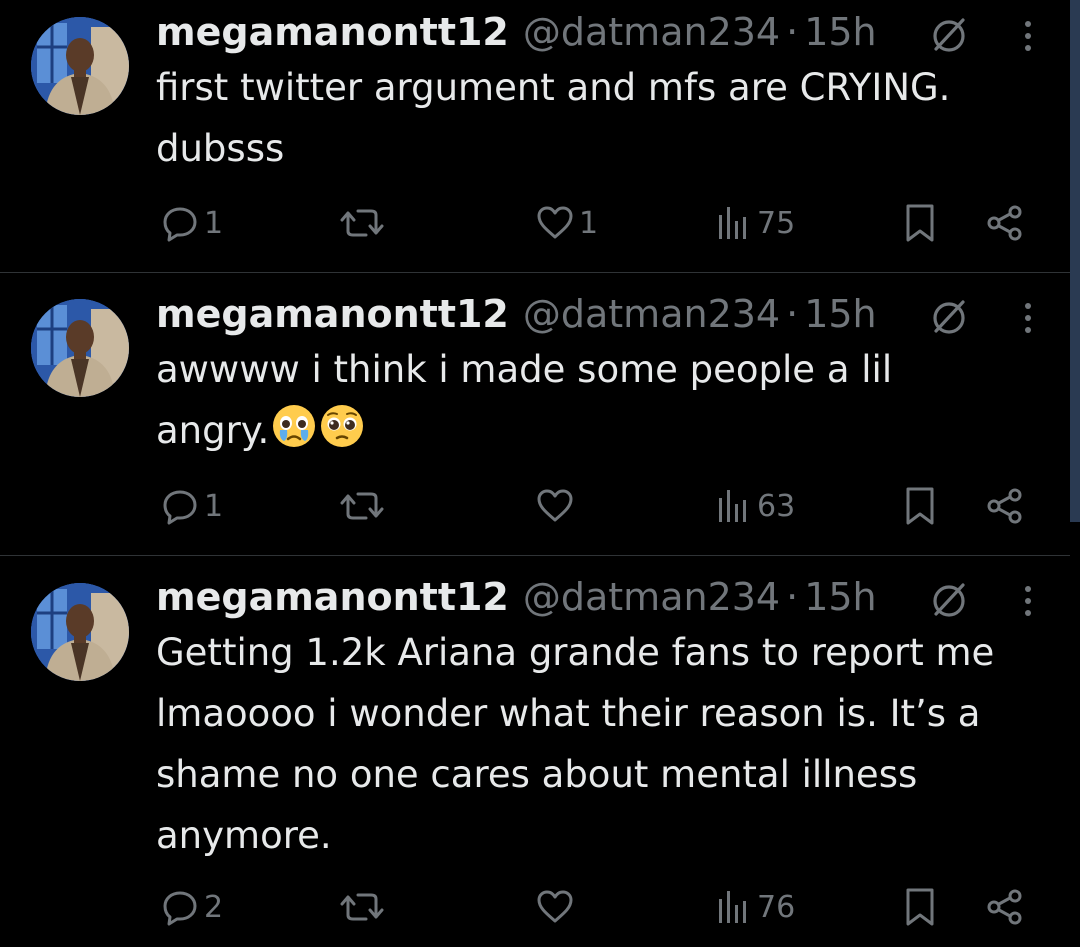 This screenshot has width=1080, height=947. What do you see at coordinates (214, 907) in the screenshot?
I see `reply-count: 2` at bounding box center [214, 907].